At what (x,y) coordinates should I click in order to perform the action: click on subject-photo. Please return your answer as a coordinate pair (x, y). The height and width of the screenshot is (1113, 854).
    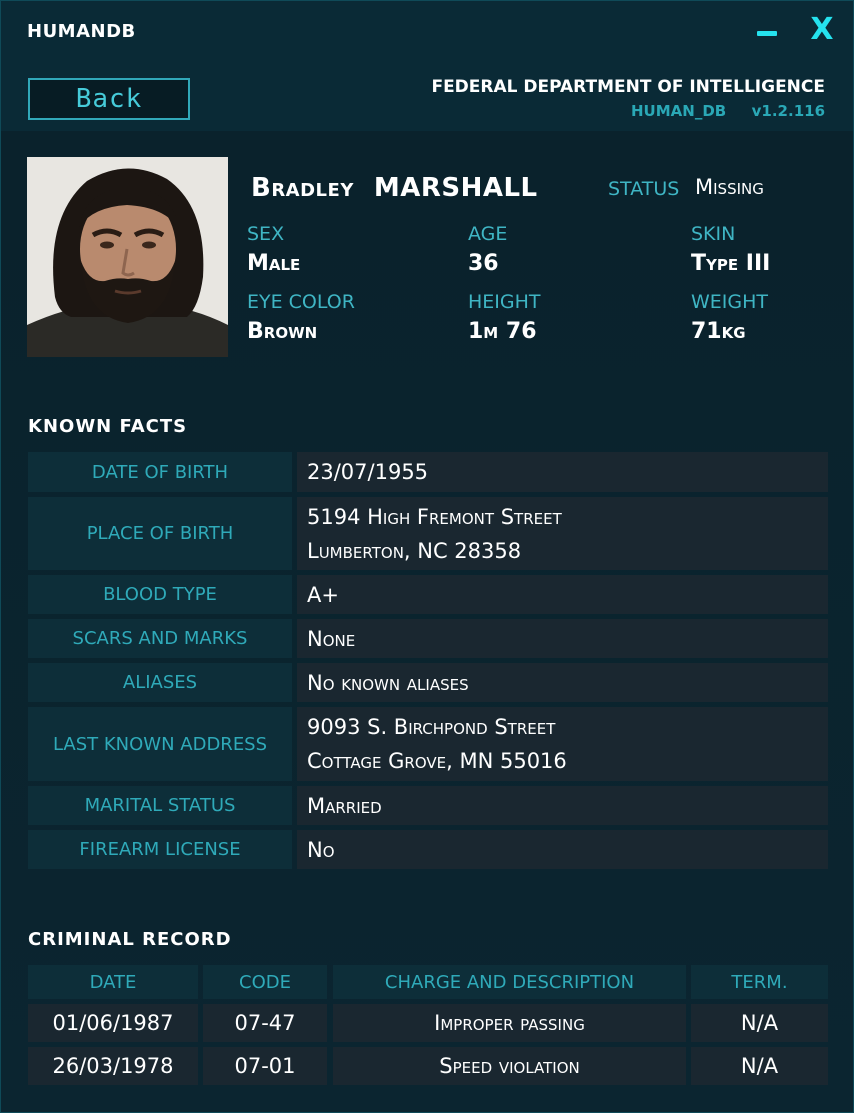
    Looking at the image, I should click on (127, 257).